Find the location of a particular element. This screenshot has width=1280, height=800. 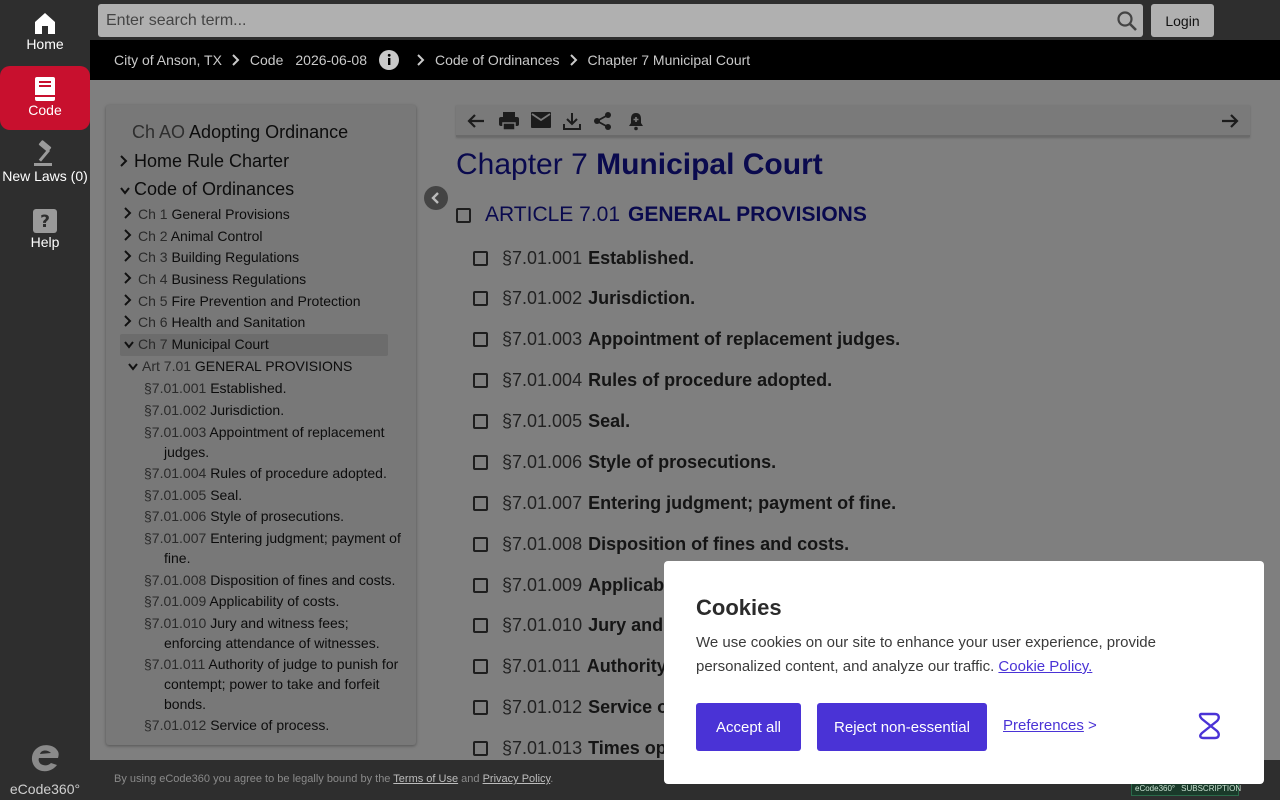

section-row: §7.01.012 Service o is located at coordinates (570, 707).